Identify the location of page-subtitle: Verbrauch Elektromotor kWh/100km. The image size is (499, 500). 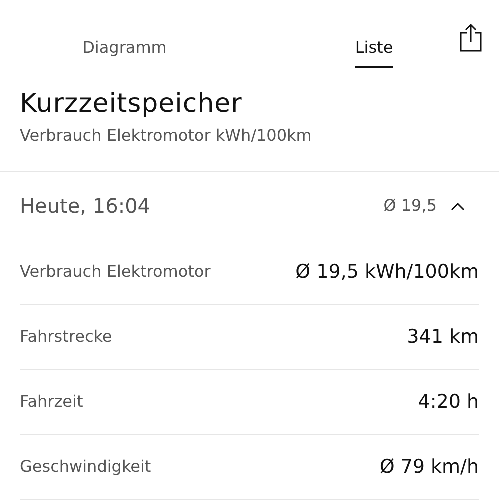
(166, 136).